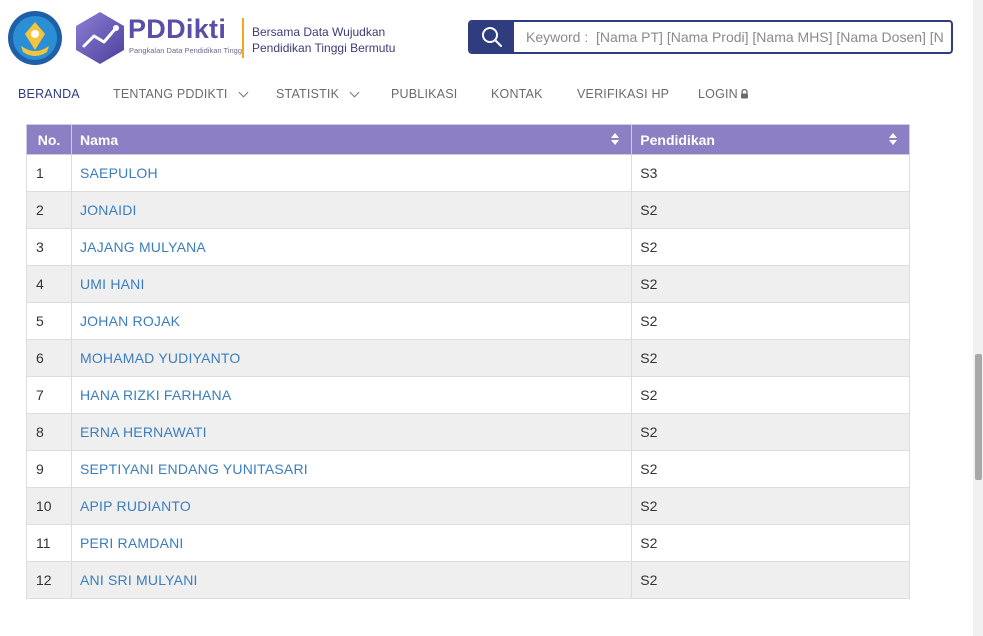 This screenshot has width=983, height=636. Describe the element at coordinates (770, 173) in the screenshot. I see `education-level: S3` at that location.